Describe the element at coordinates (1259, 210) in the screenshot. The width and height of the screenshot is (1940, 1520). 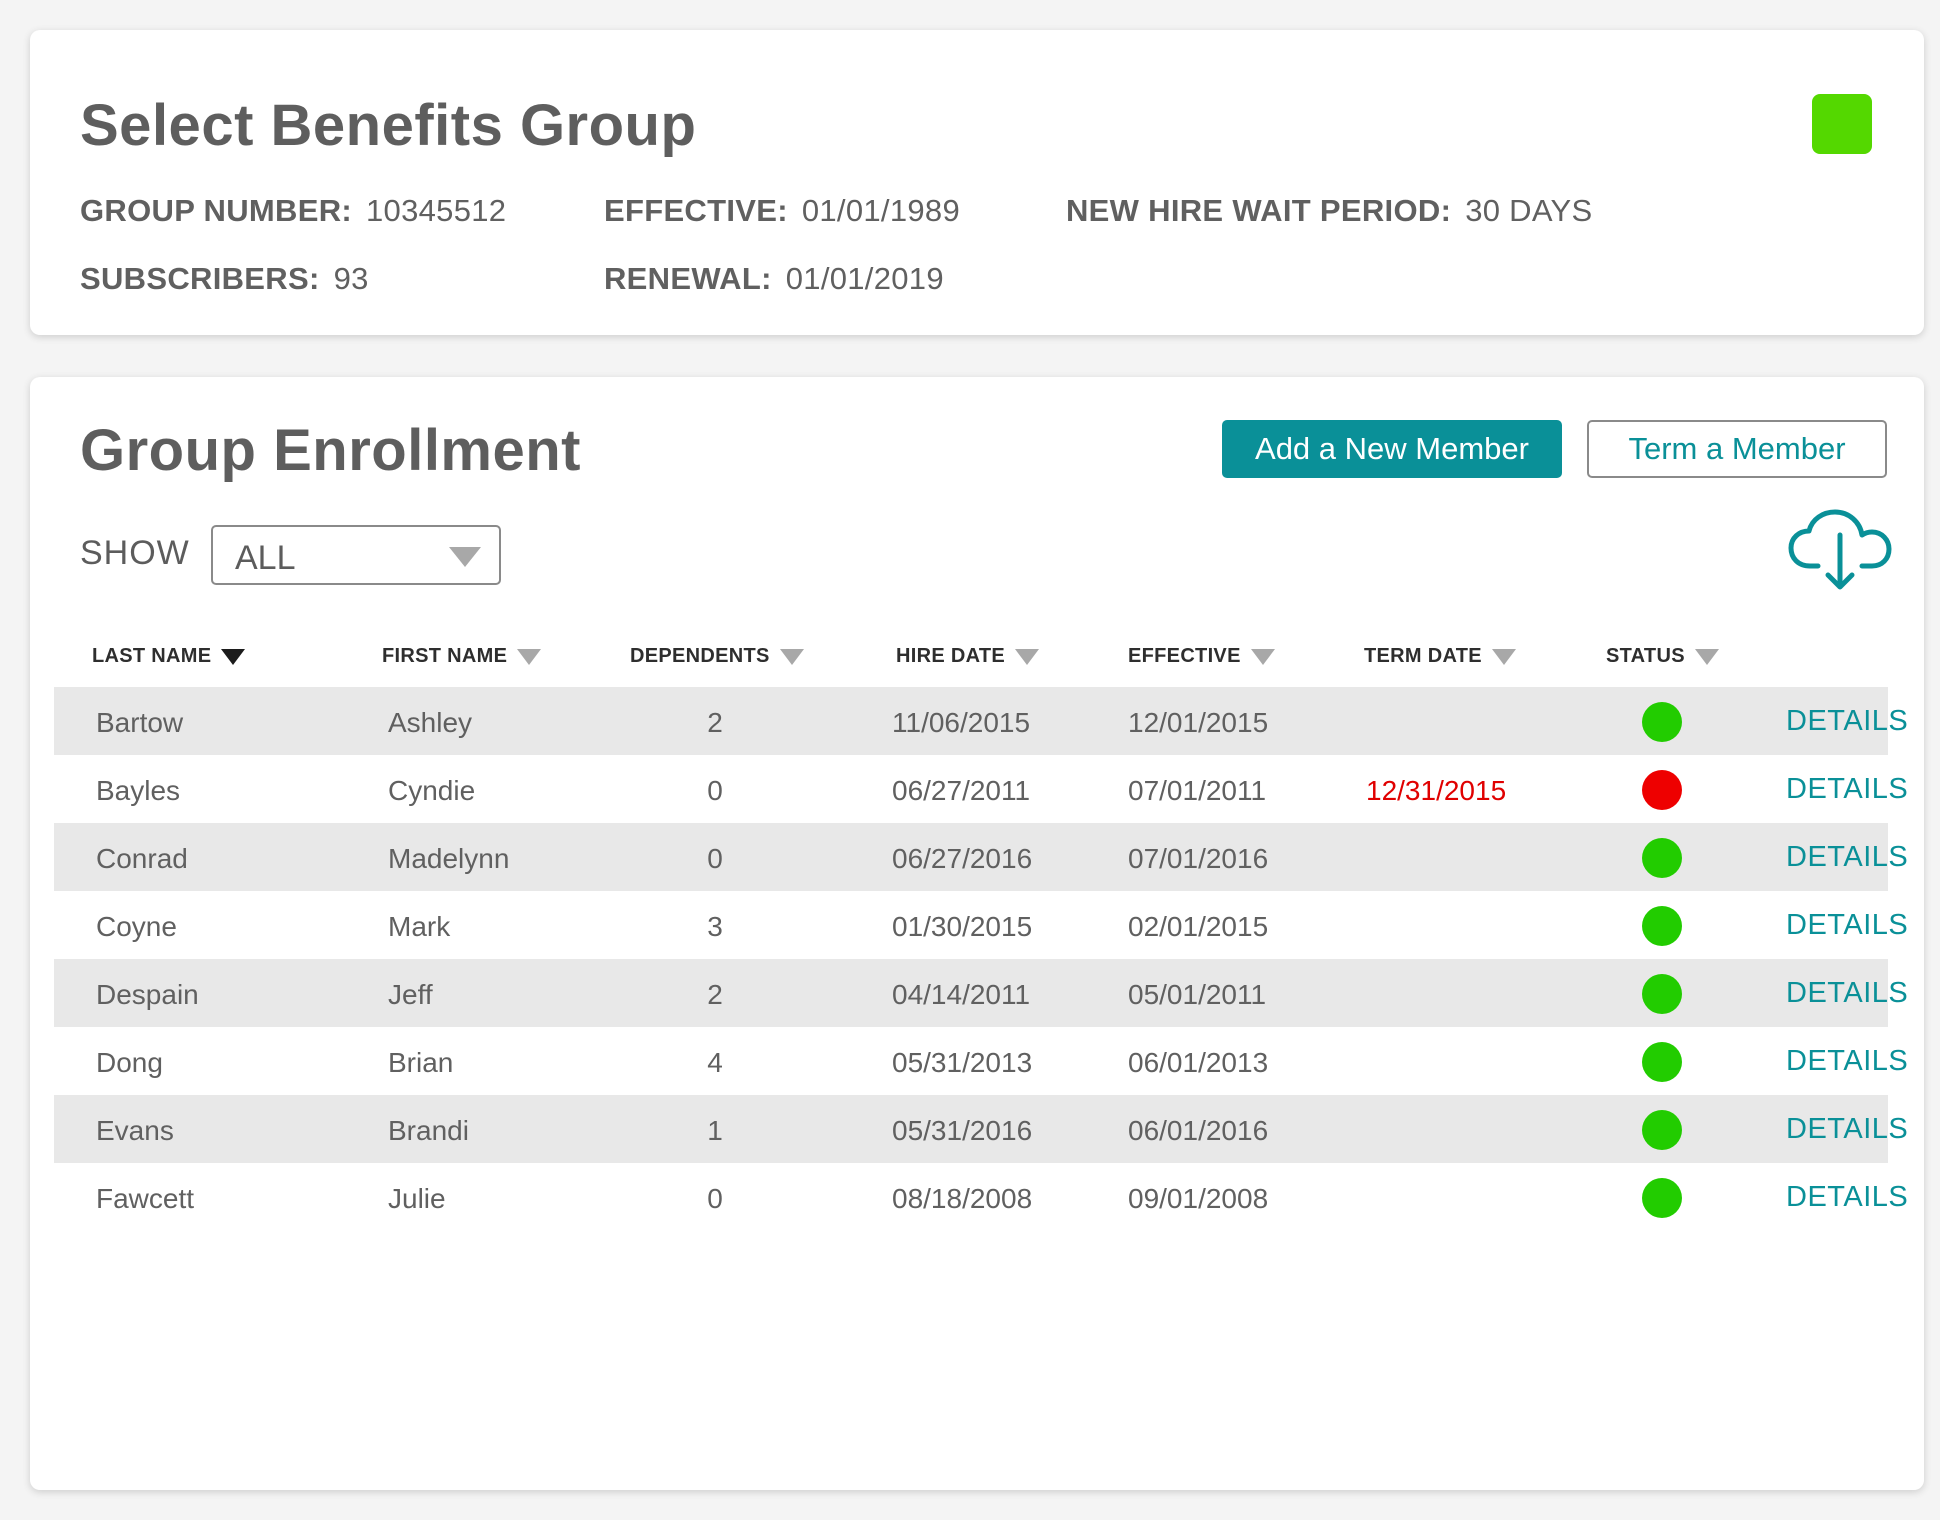
I see `wait-period-label: NEW HIRE WAIT PERIOD:` at that location.